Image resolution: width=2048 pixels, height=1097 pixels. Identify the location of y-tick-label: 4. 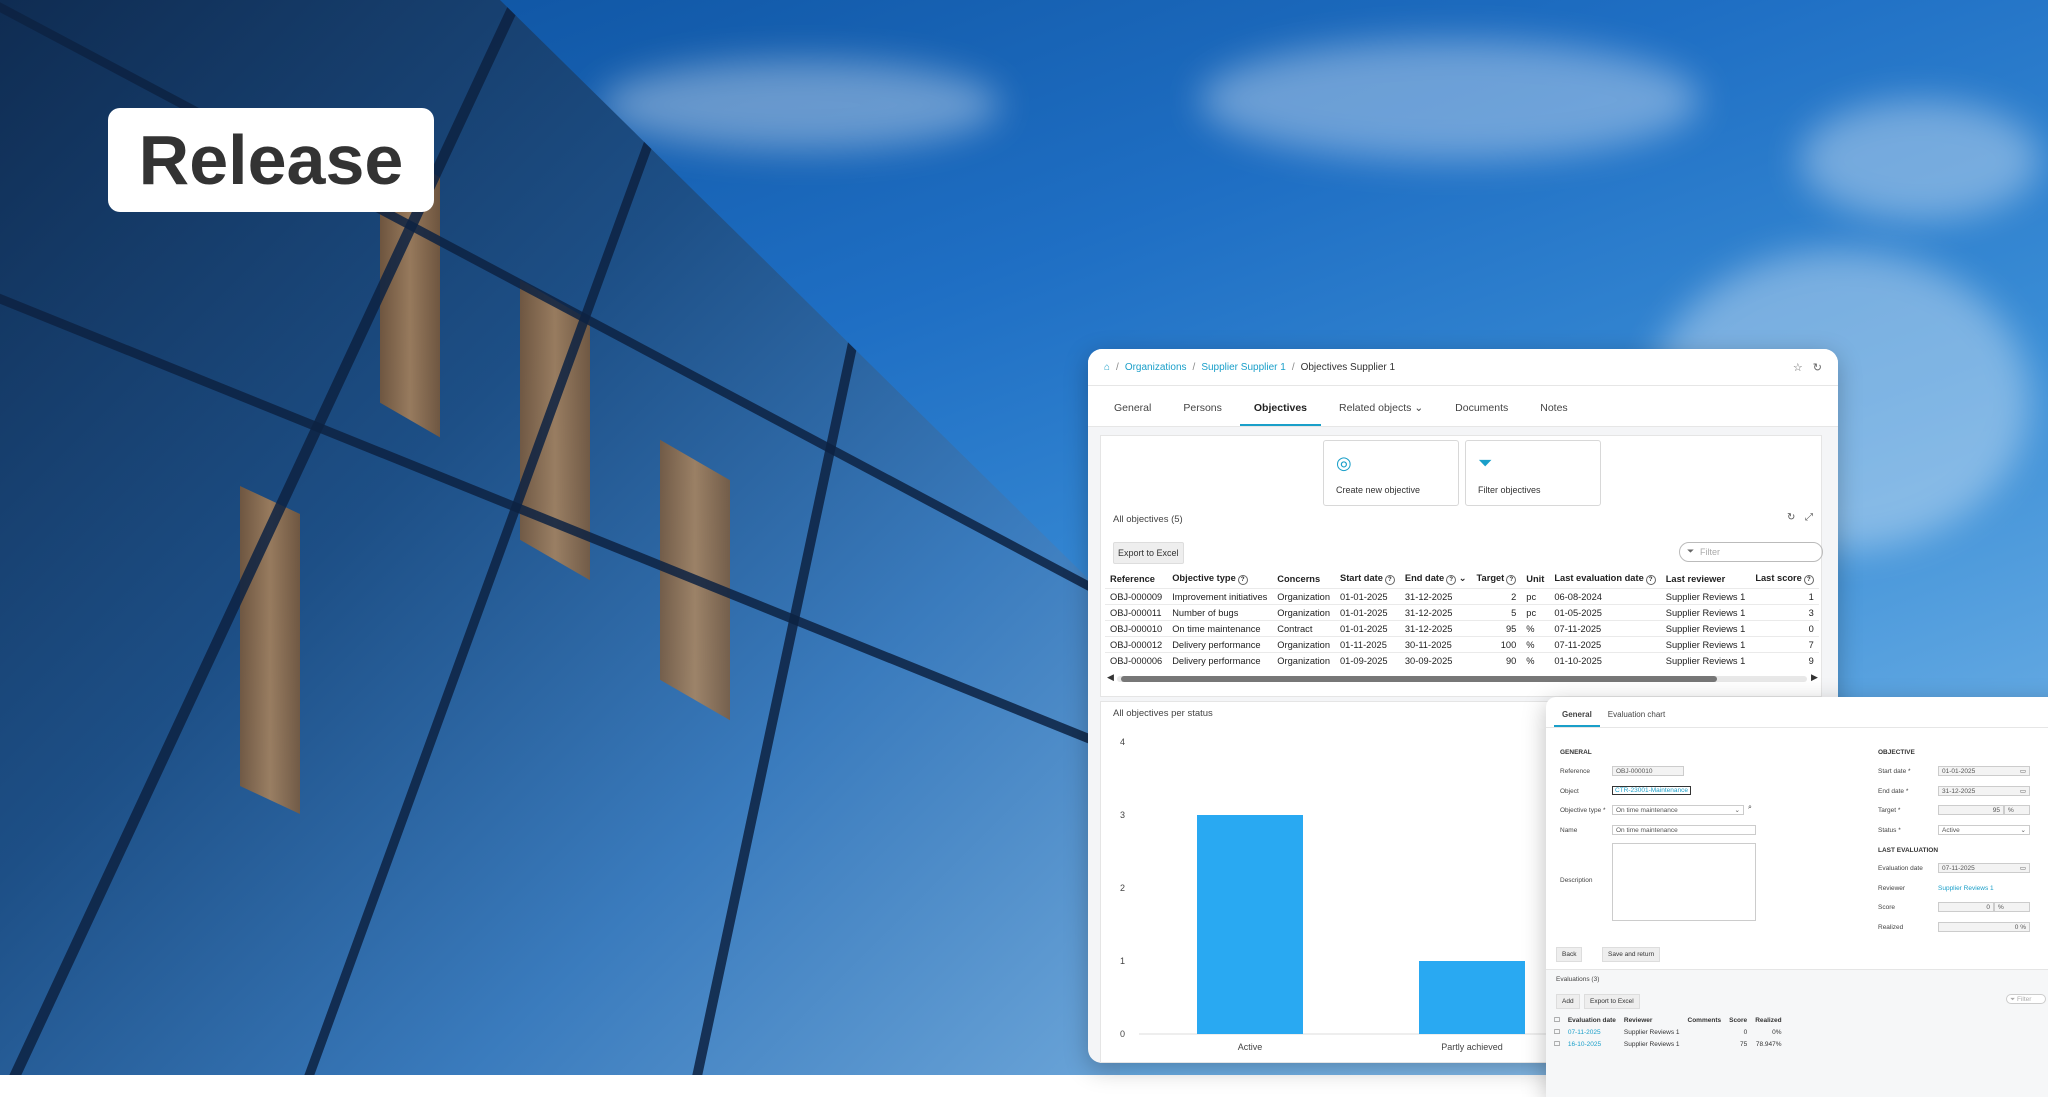
(1122, 742).